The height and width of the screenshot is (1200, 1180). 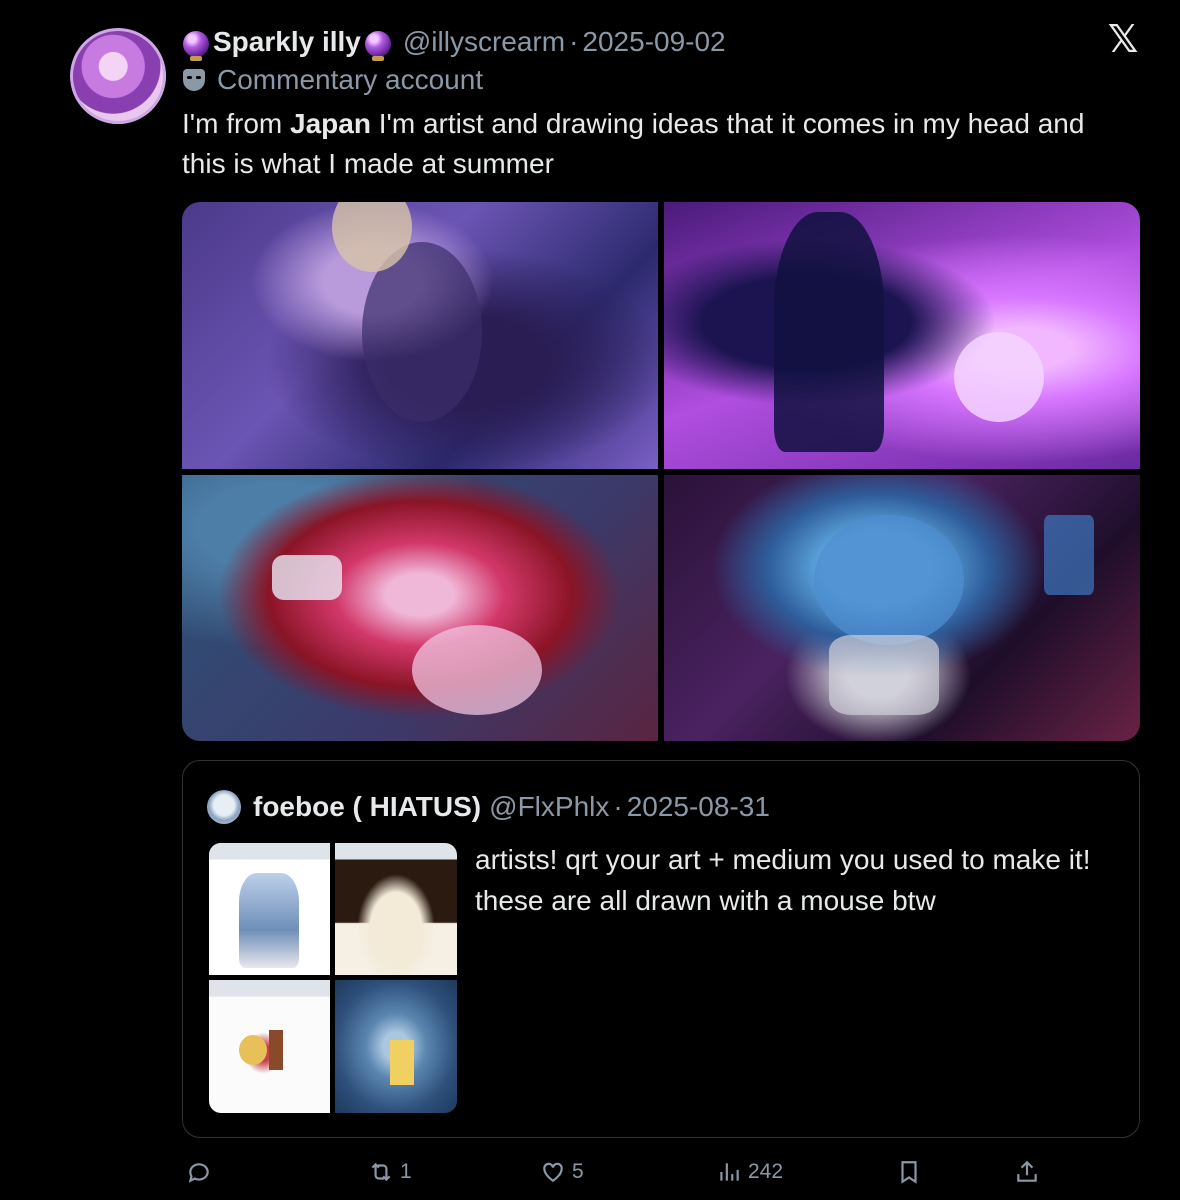 I want to click on like-button: 5, so click(x=562, y=1172).